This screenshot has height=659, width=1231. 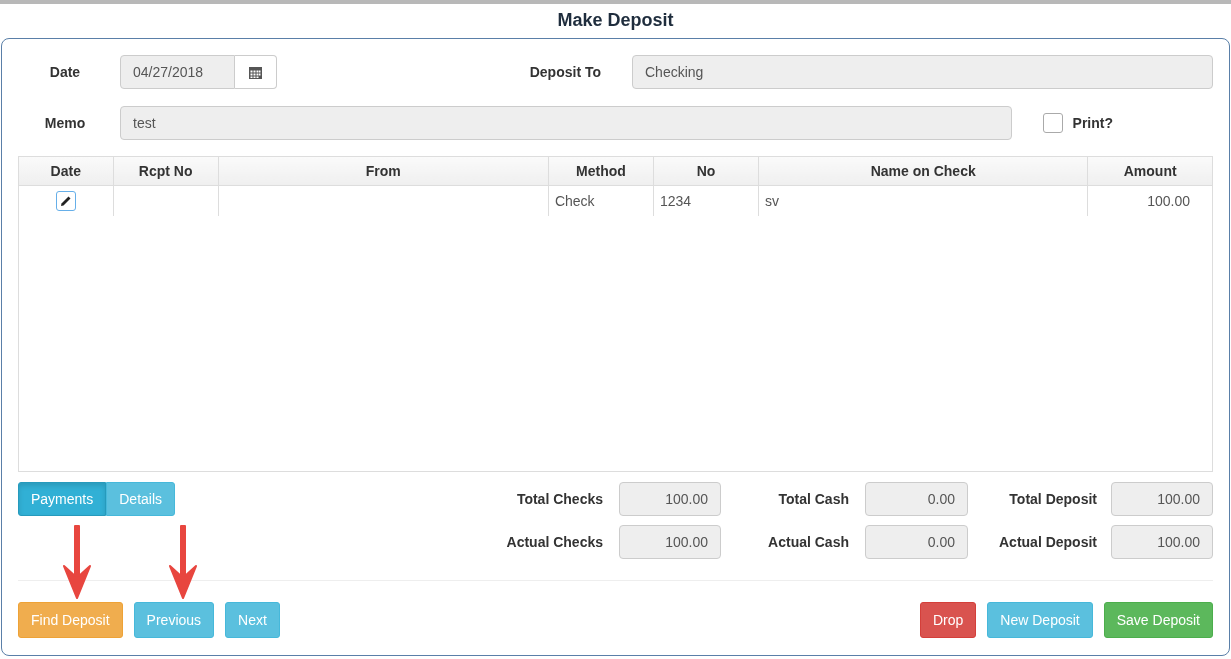 I want to click on total-label: Actual Deposit, so click(x=1048, y=542).